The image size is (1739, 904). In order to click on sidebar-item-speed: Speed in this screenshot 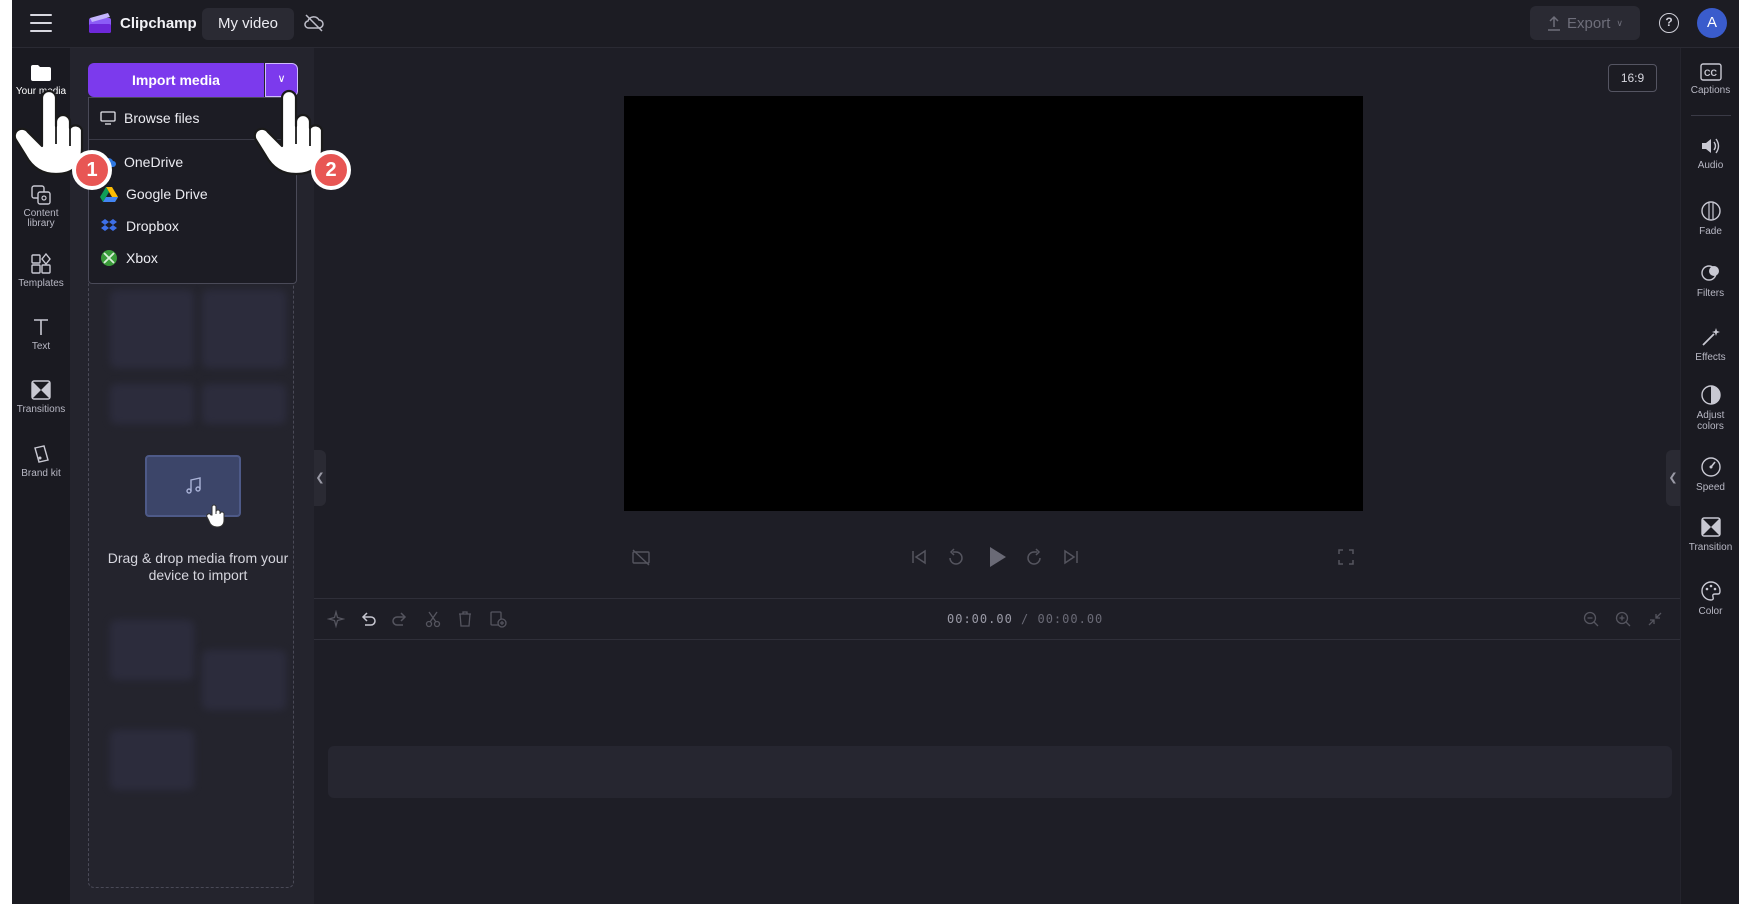, I will do `click(1710, 474)`.